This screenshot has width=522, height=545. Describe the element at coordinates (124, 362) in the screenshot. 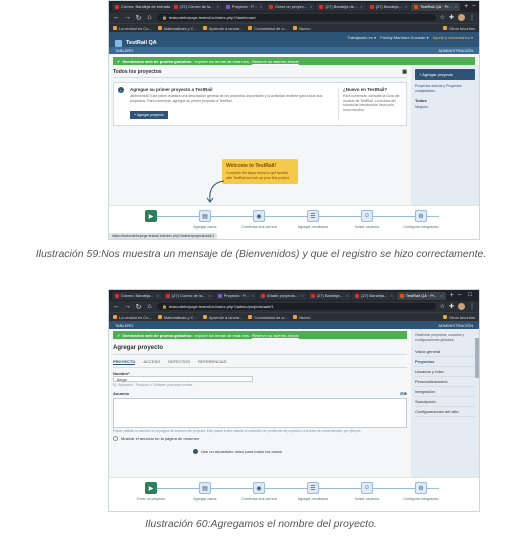

I see `form-tab: PROYECTO` at that location.